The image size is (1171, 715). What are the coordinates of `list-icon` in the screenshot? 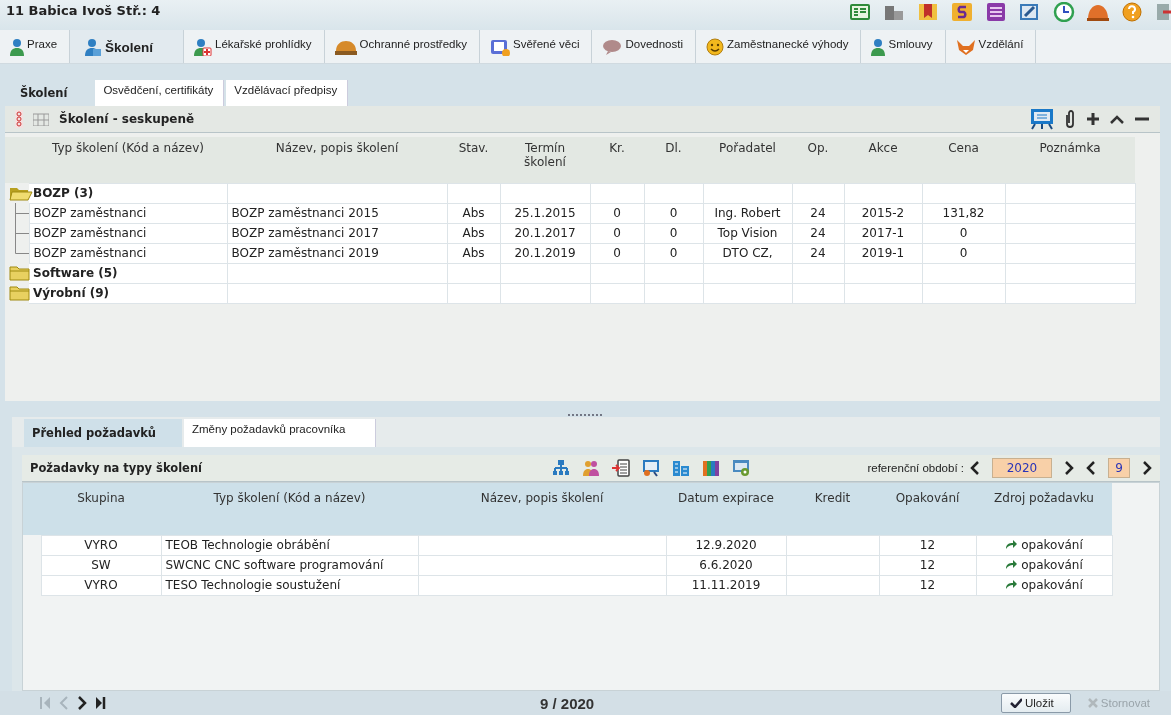 It's located at (996, 11).